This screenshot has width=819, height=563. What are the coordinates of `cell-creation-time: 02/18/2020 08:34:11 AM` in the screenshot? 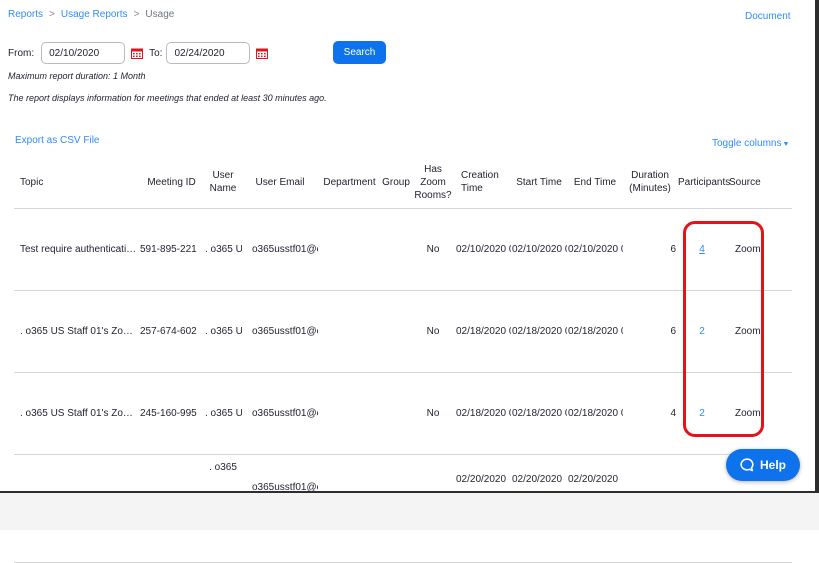 It's located at (483, 331).